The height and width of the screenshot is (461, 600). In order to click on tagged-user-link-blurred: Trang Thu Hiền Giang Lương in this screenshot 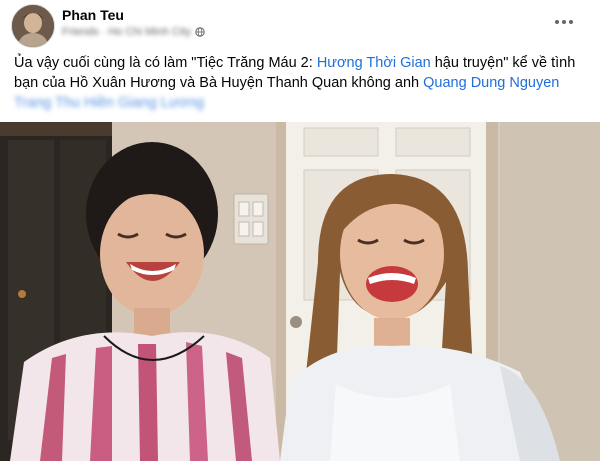, I will do `click(109, 103)`.